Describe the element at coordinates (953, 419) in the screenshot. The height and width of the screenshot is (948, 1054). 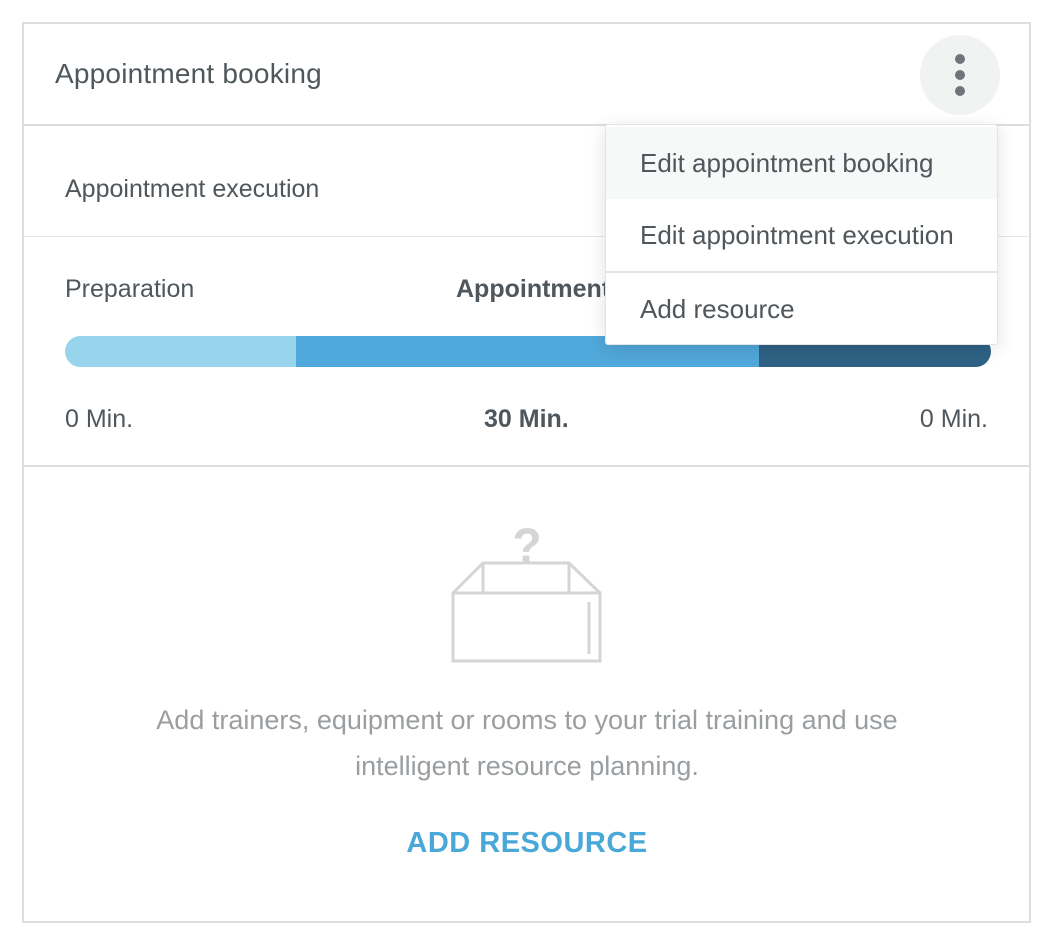
I see `follow-up-duration: 0 Min.` at that location.